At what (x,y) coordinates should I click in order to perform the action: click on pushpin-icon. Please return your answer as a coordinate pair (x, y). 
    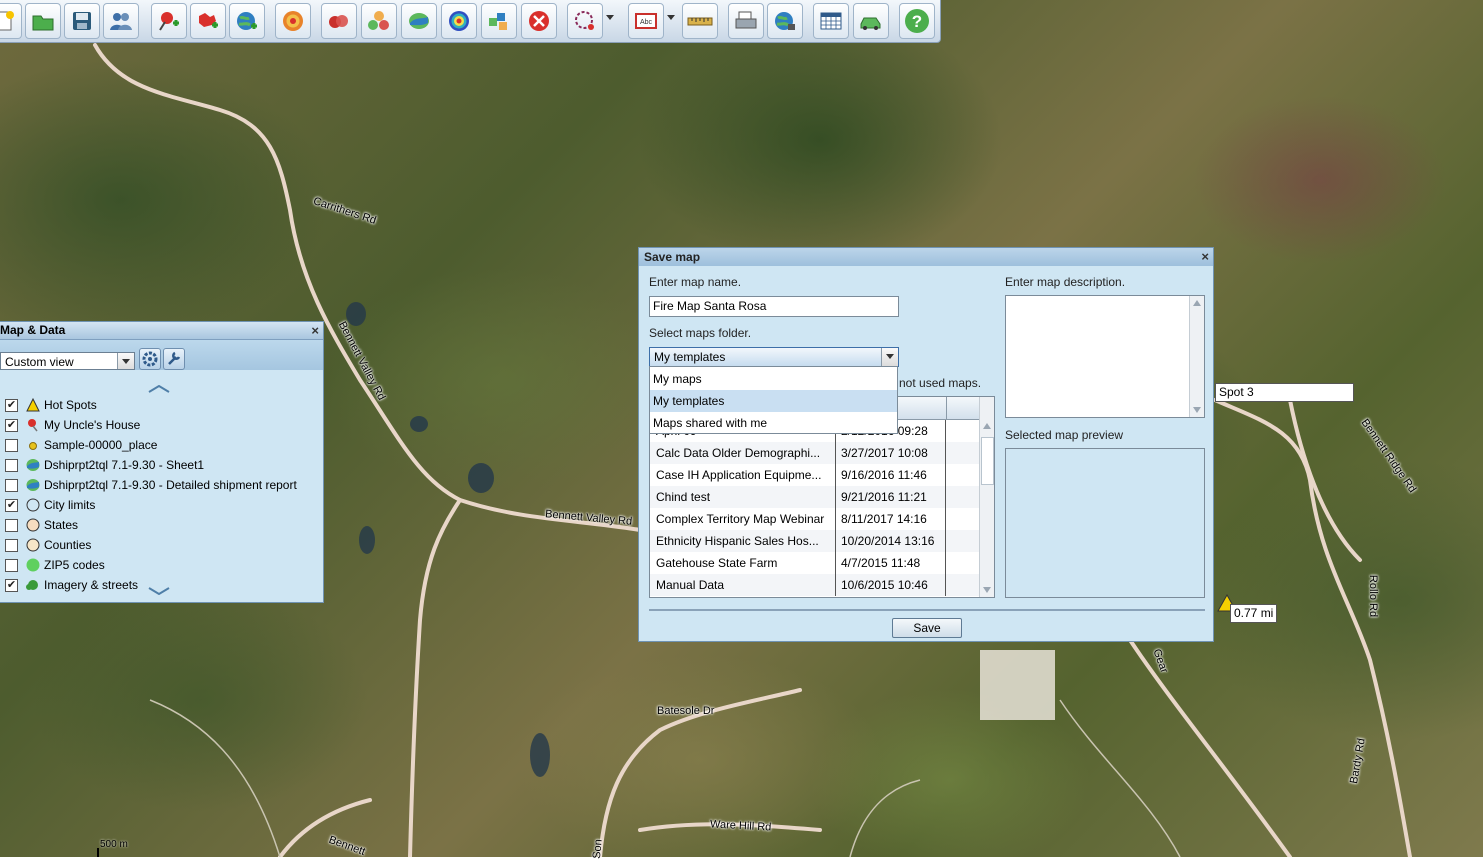
    Looking at the image, I should click on (33, 425).